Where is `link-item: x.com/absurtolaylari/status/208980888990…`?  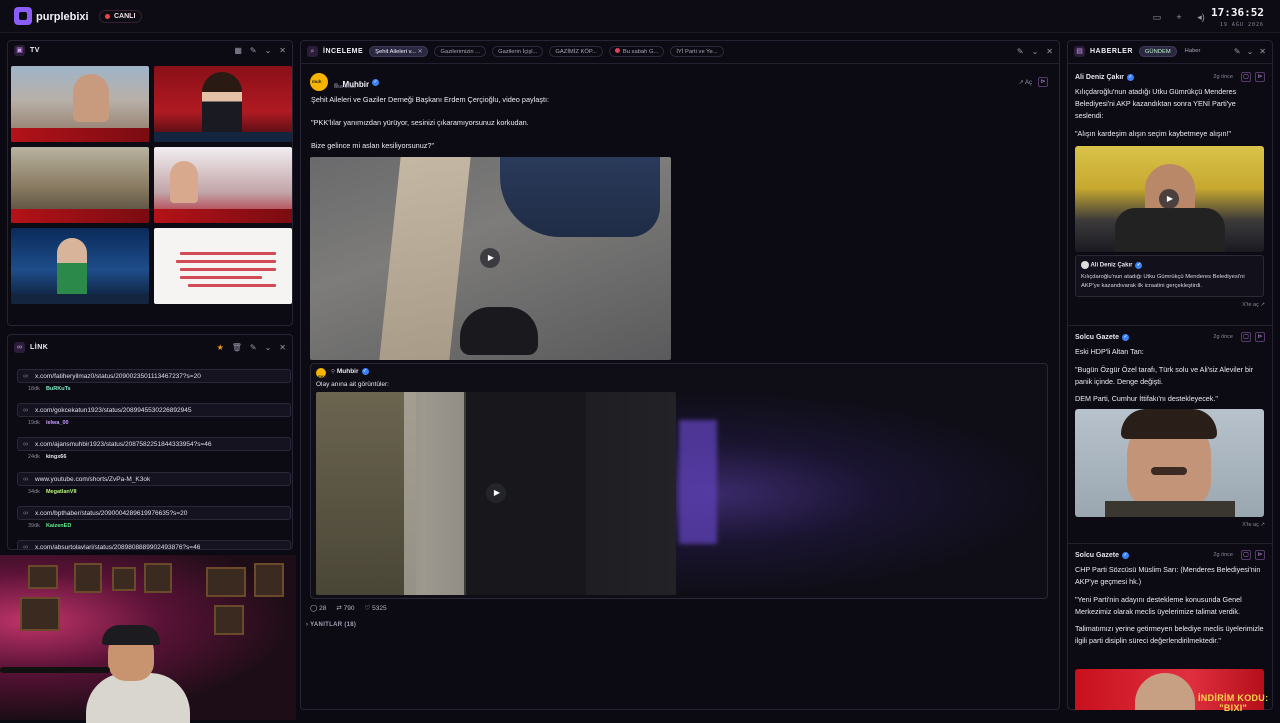 link-item: x.com/absurtolaylari/status/208980888990… is located at coordinates (154, 544).